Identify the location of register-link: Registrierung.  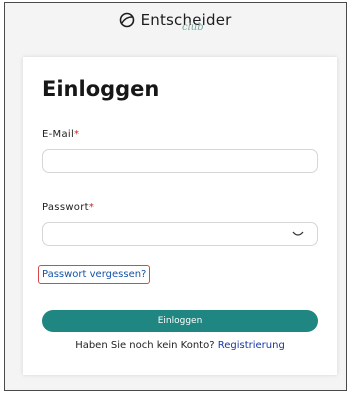
(251, 345).